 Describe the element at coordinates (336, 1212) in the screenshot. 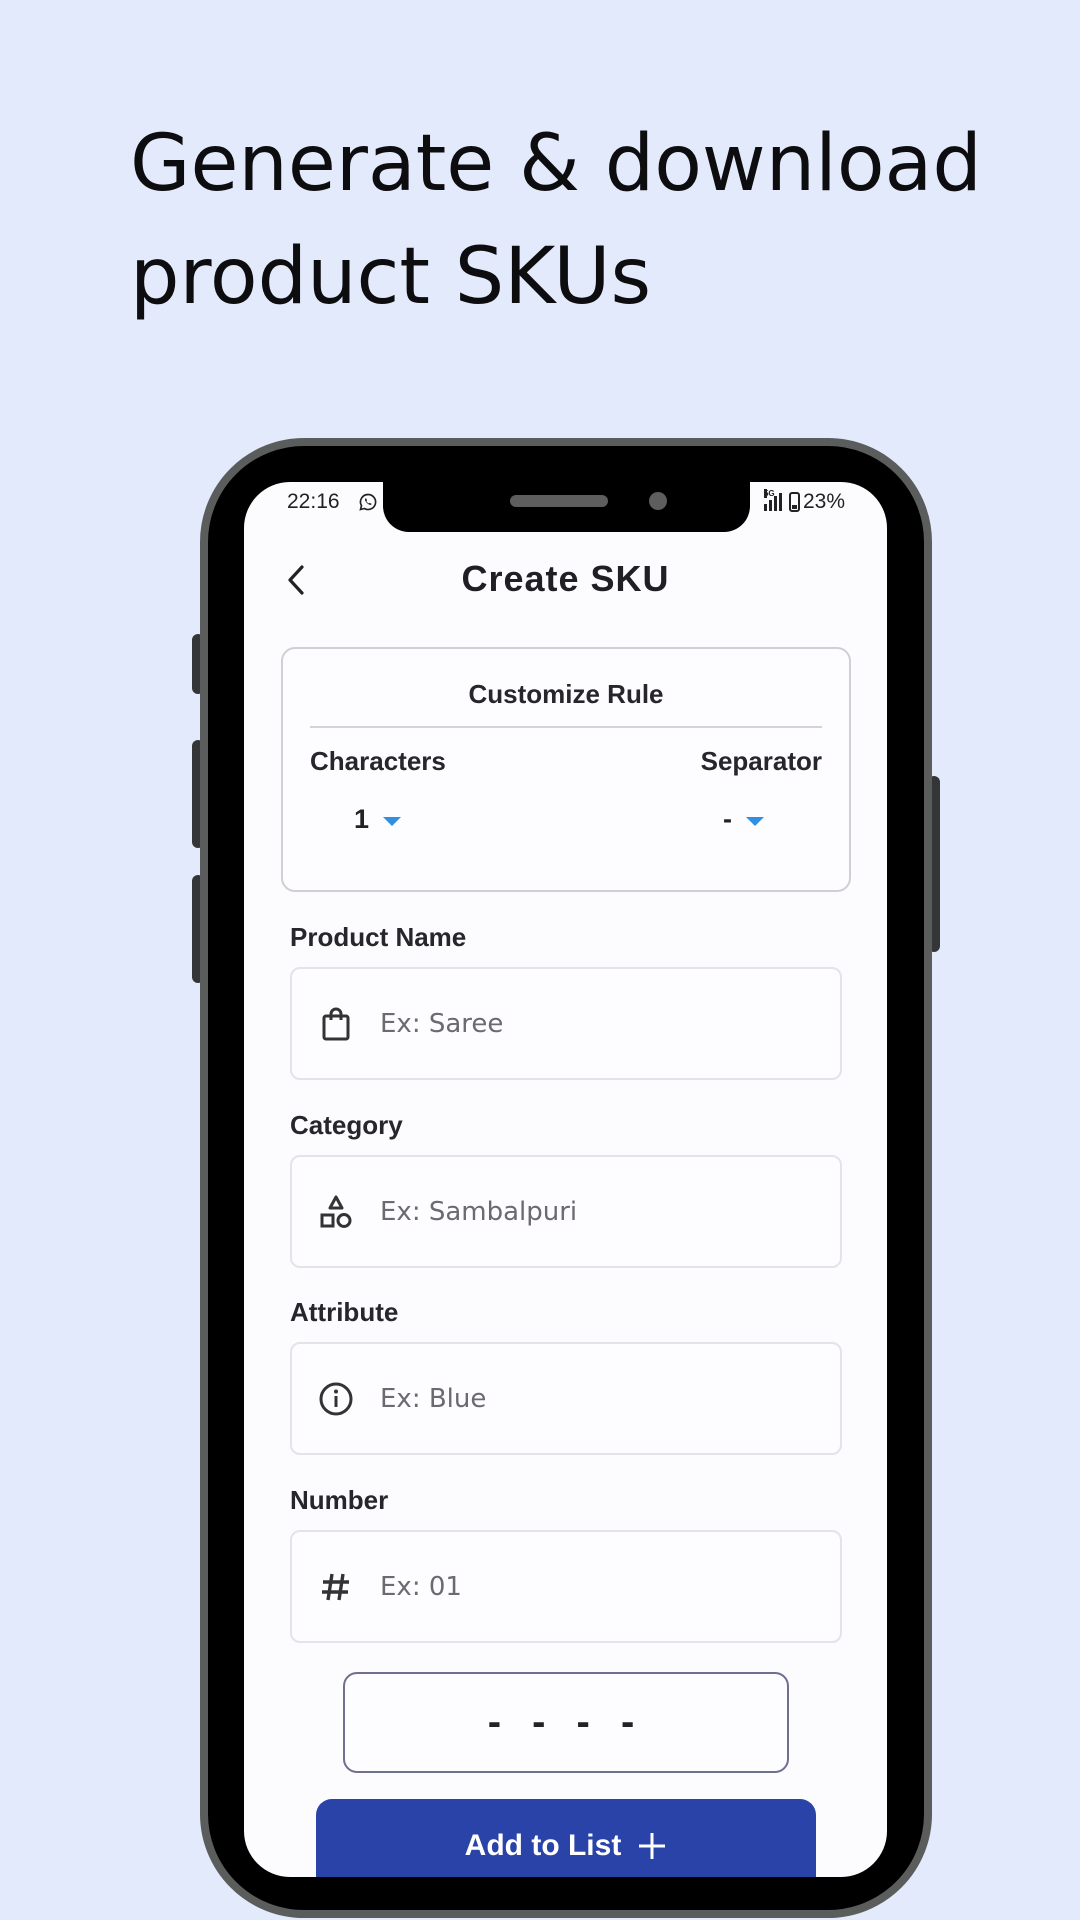

I see `shapes-icon` at that location.